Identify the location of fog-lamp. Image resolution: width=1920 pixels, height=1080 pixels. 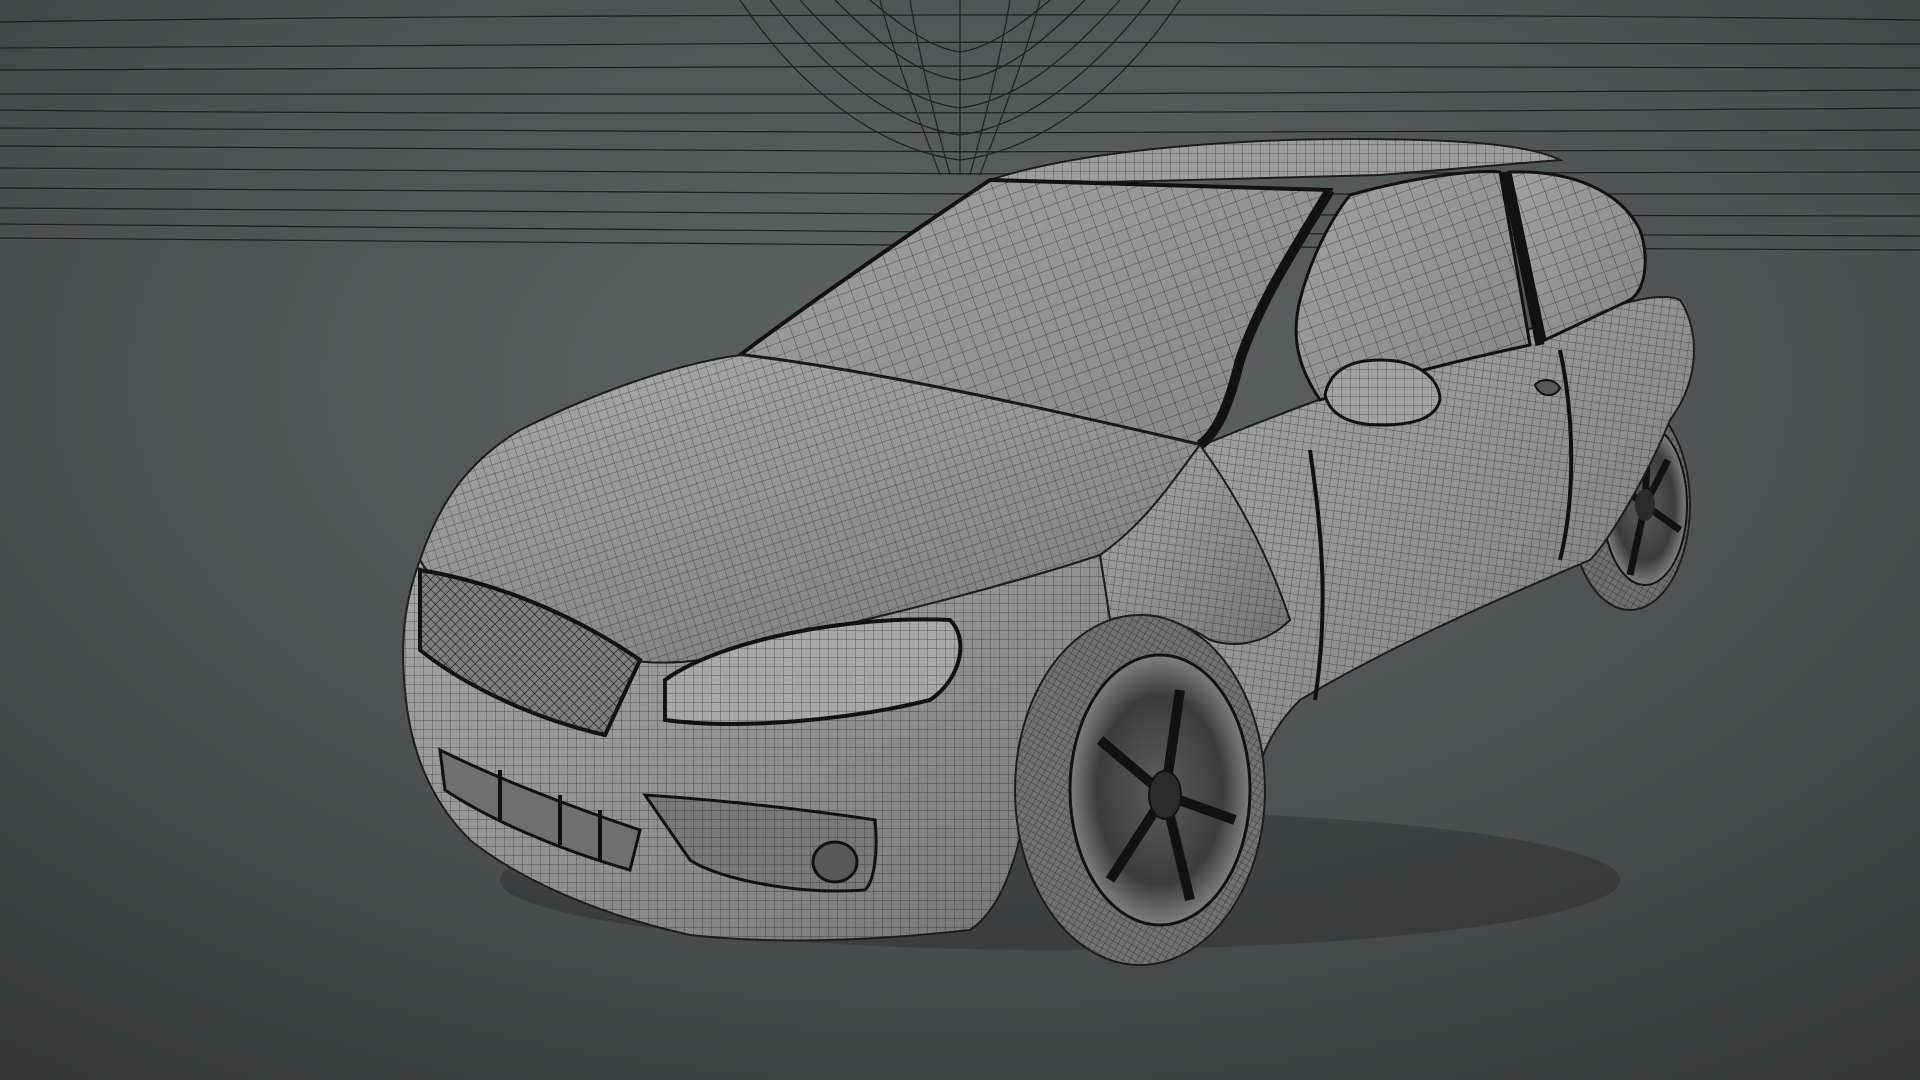
(835, 862).